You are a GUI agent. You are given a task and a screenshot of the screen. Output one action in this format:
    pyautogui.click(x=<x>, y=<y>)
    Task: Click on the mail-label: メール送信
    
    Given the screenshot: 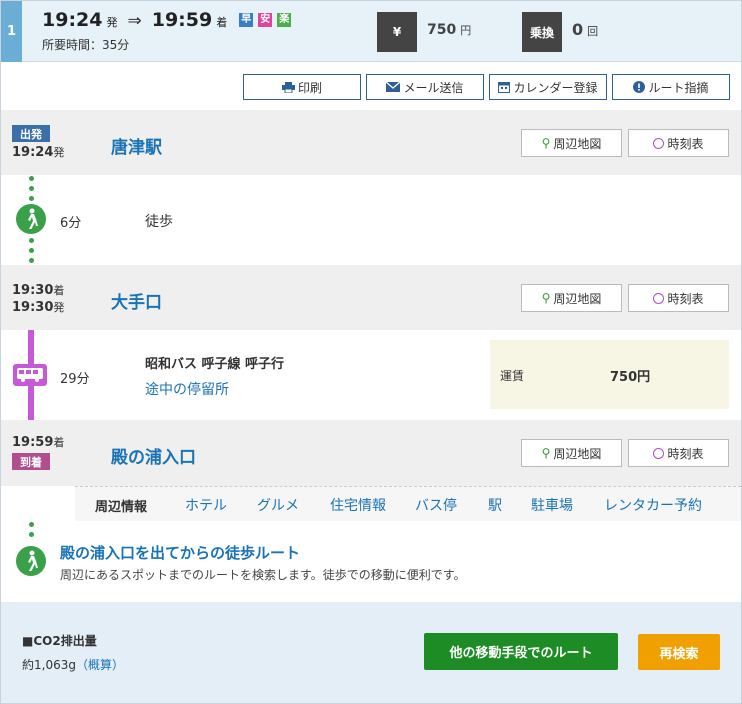 What is the action you would take?
    pyautogui.click(x=433, y=87)
    